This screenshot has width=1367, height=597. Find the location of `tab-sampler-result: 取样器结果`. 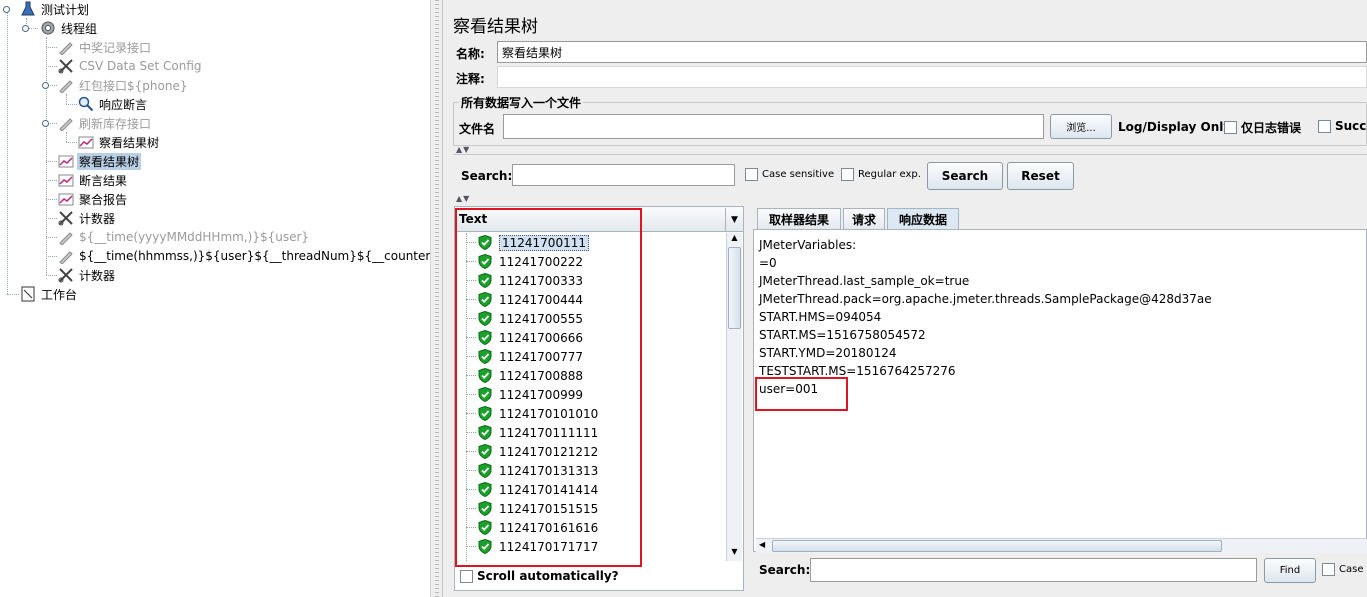

tab-sampler-result: 取样器结果 is located at coordinates (799, 218).